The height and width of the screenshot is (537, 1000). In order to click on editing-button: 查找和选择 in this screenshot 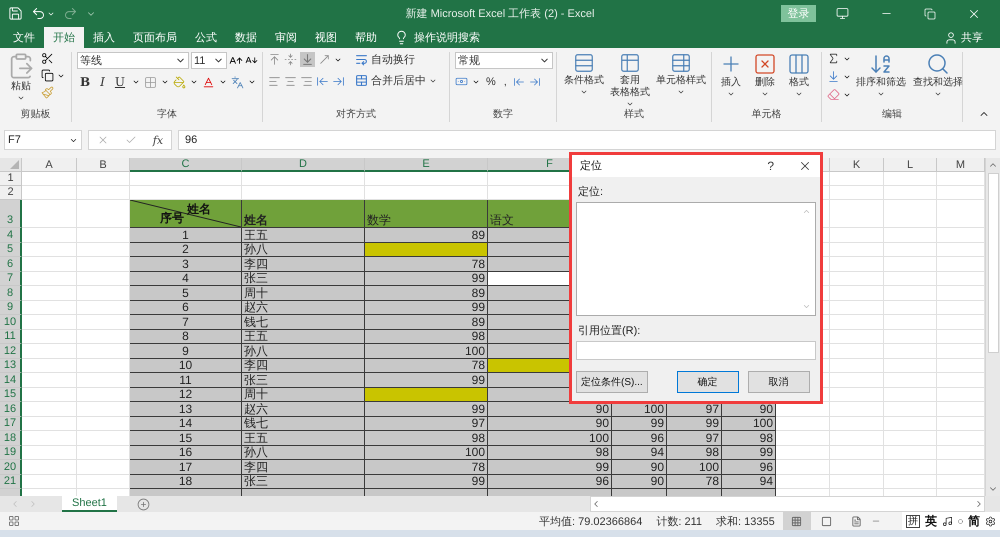, I will do `click(938, 75)`.